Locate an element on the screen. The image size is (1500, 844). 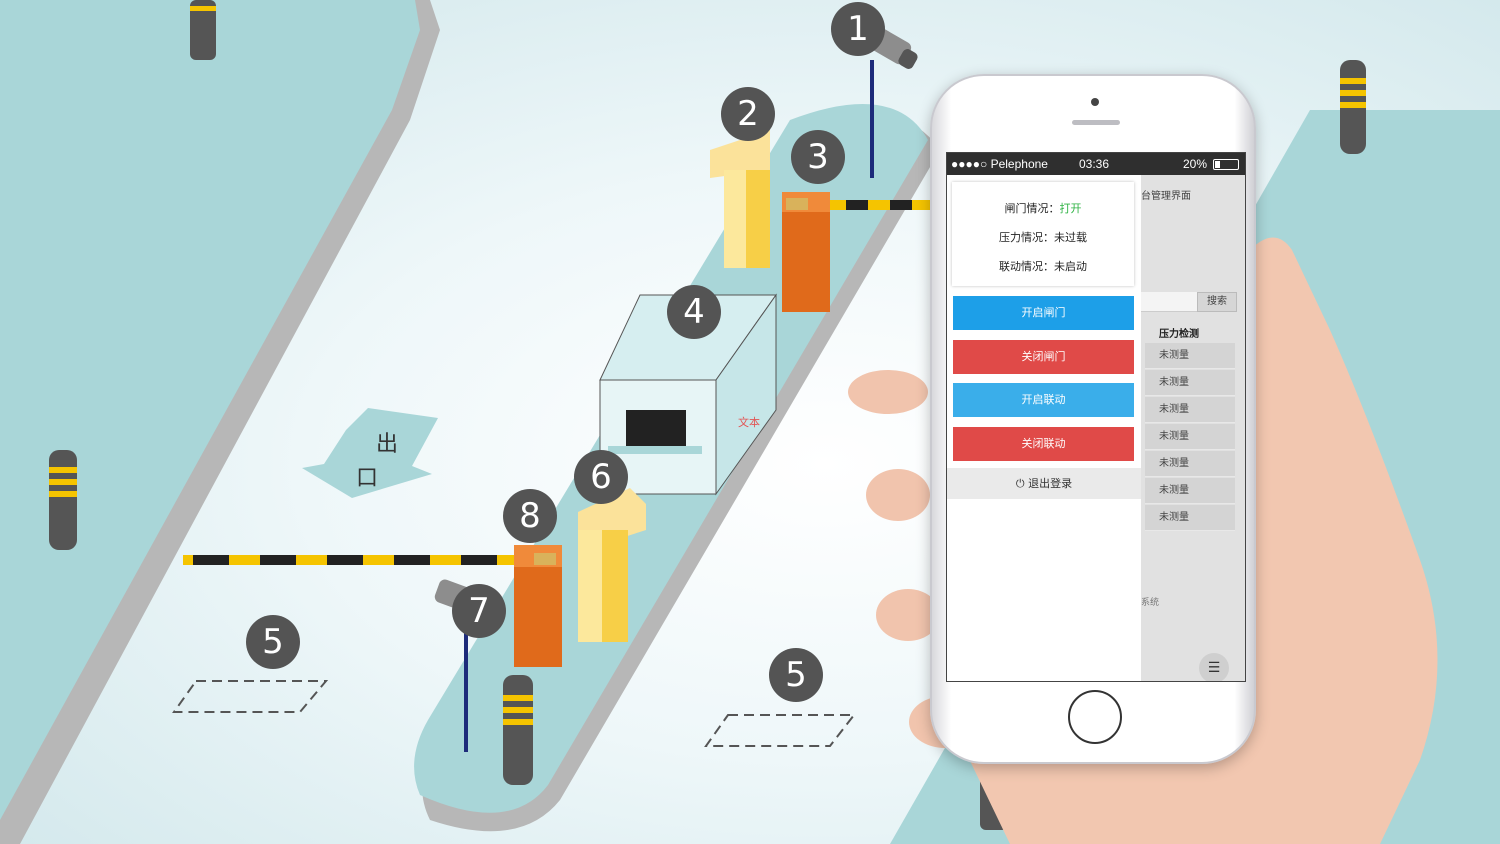
status-bar: ●●●●○ Pelephone 03:36 20% is located at coordinates (1096, 164).